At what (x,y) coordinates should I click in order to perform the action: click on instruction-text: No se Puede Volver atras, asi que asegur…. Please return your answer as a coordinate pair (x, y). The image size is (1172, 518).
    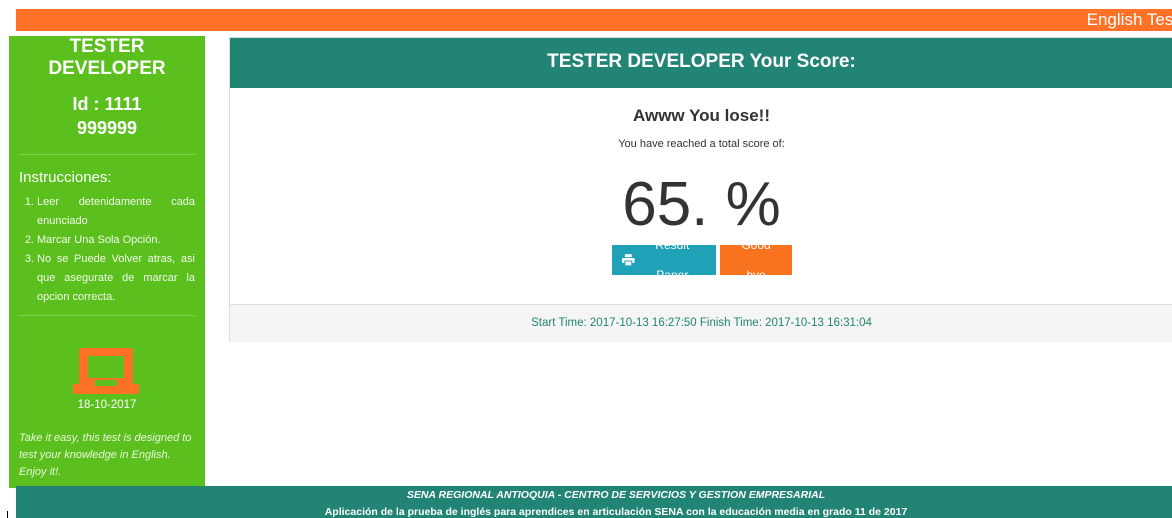
    Looking at the image, I should click on (116, 278).